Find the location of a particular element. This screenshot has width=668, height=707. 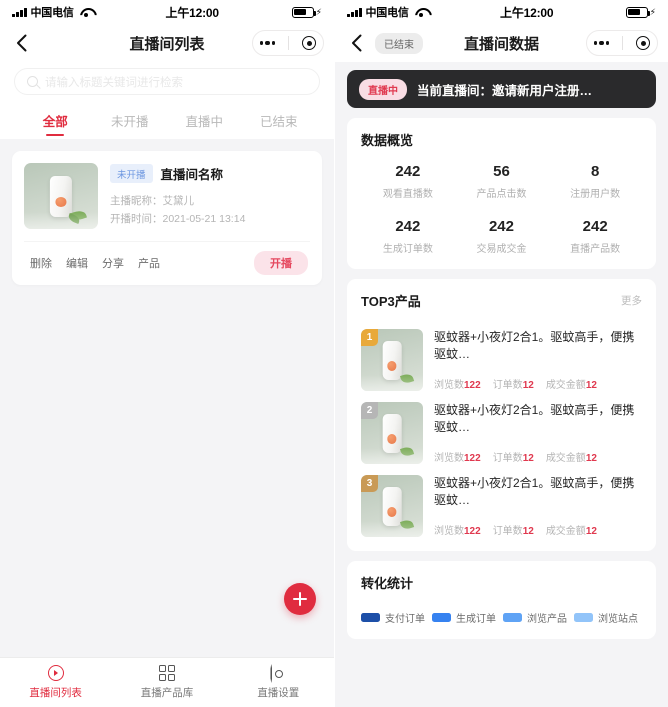

legend-label: 浏览产品 is located at coordinates (547, 619).